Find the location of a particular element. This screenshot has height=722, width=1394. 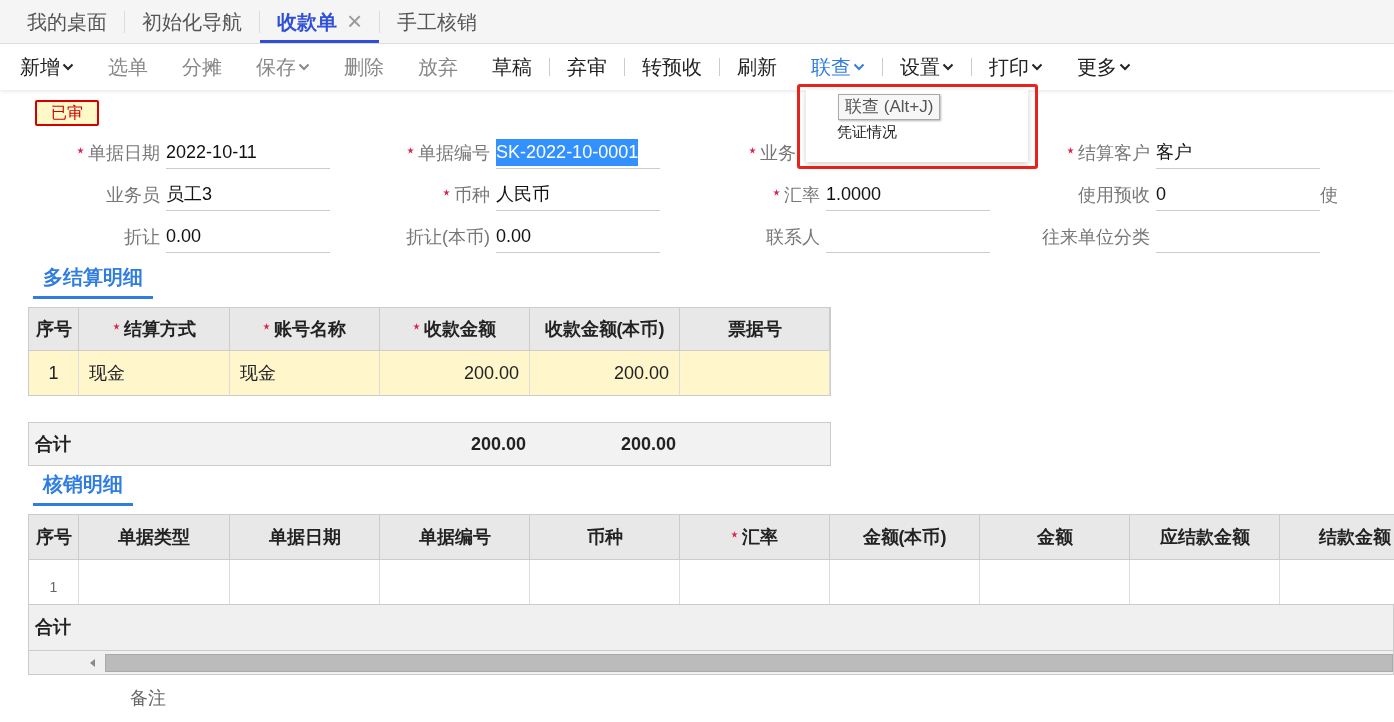

section-title: 多结算明细 is located at coordinates (93, 280).